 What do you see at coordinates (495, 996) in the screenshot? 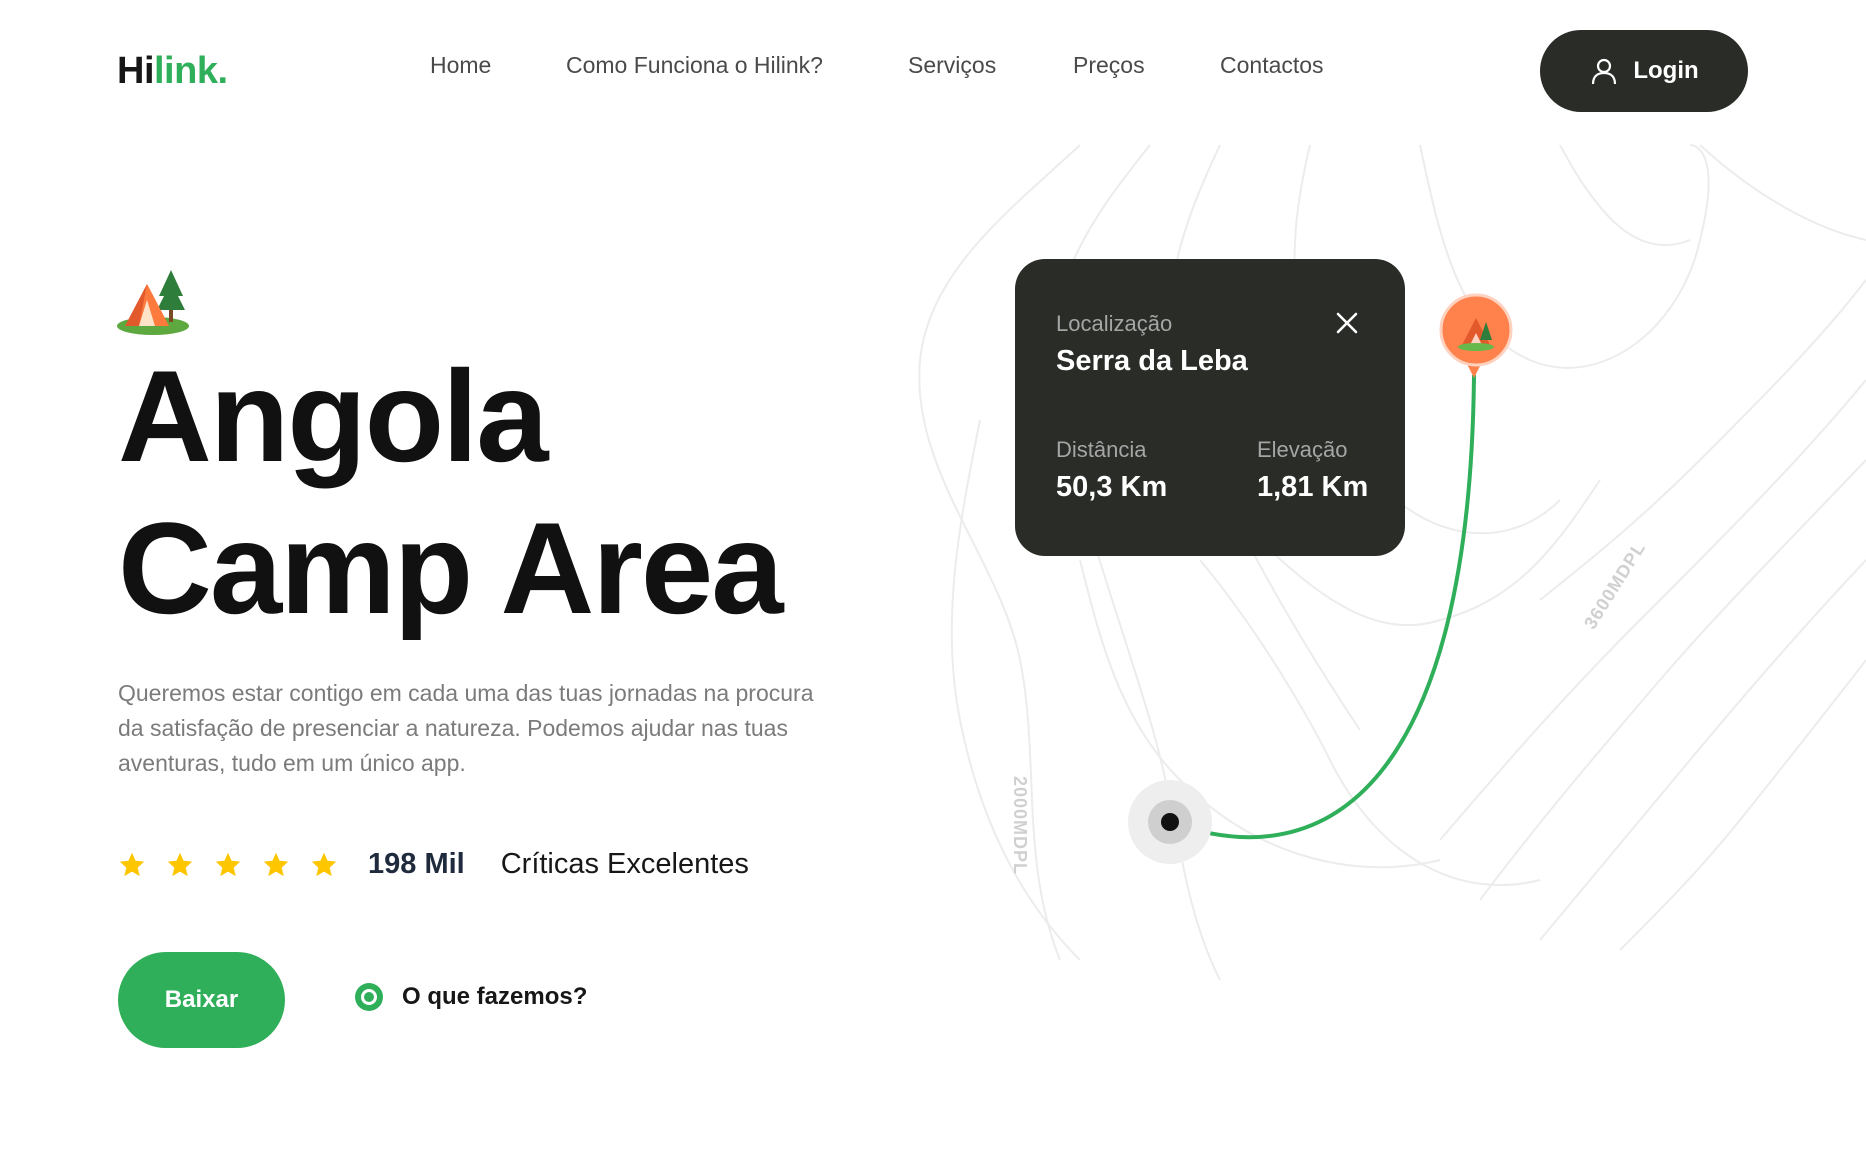
I see `what-we-do-label: O que fazemos?` at bounding box center [495, 996].